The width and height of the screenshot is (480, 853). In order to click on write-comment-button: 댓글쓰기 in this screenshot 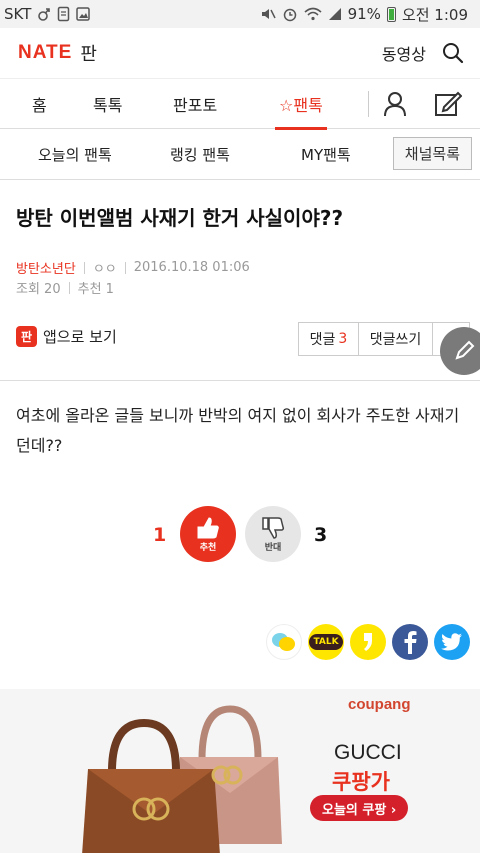, I will do `click(396, 339)`.